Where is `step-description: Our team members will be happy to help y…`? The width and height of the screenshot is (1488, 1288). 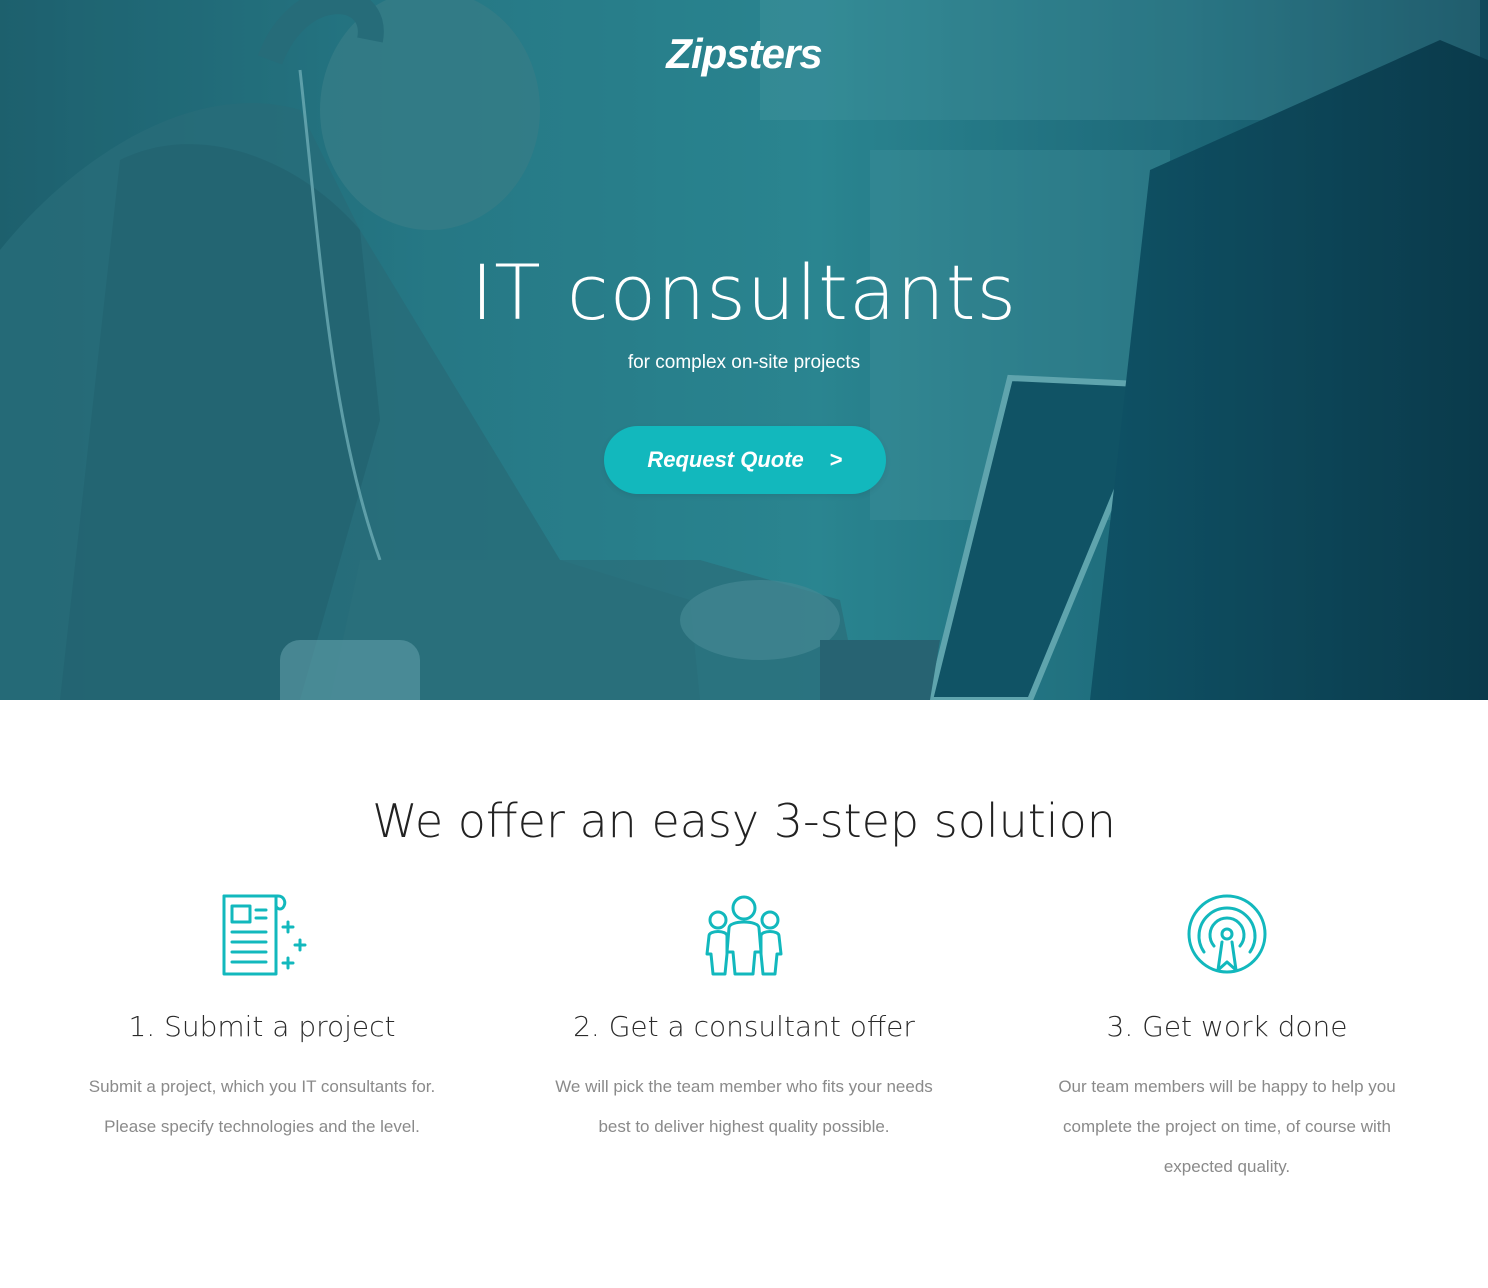
step-description: Our team members will be happy to help y… is located at coordinates (1227, 1127).